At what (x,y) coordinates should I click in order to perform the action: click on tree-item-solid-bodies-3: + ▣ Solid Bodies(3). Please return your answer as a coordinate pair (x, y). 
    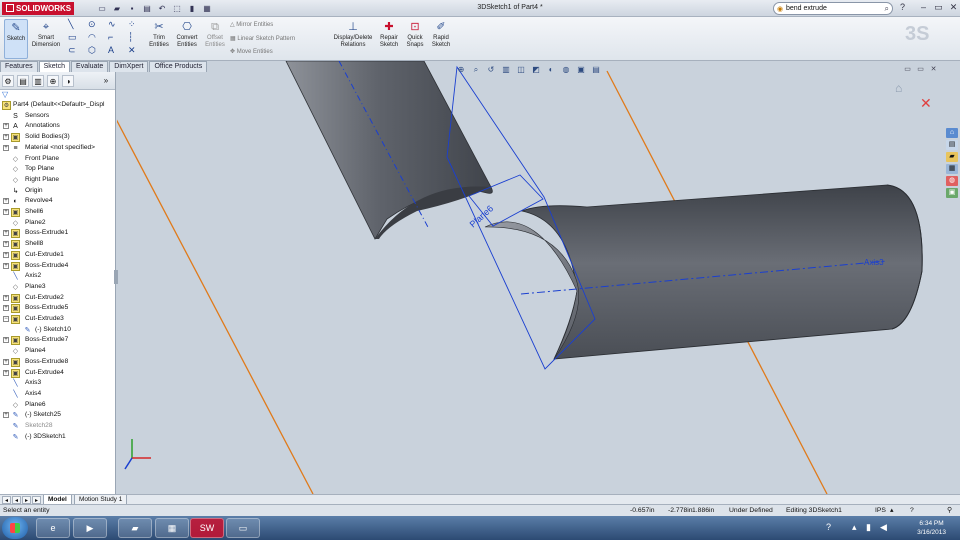
    Looking at the image, I should click on (58, 137).